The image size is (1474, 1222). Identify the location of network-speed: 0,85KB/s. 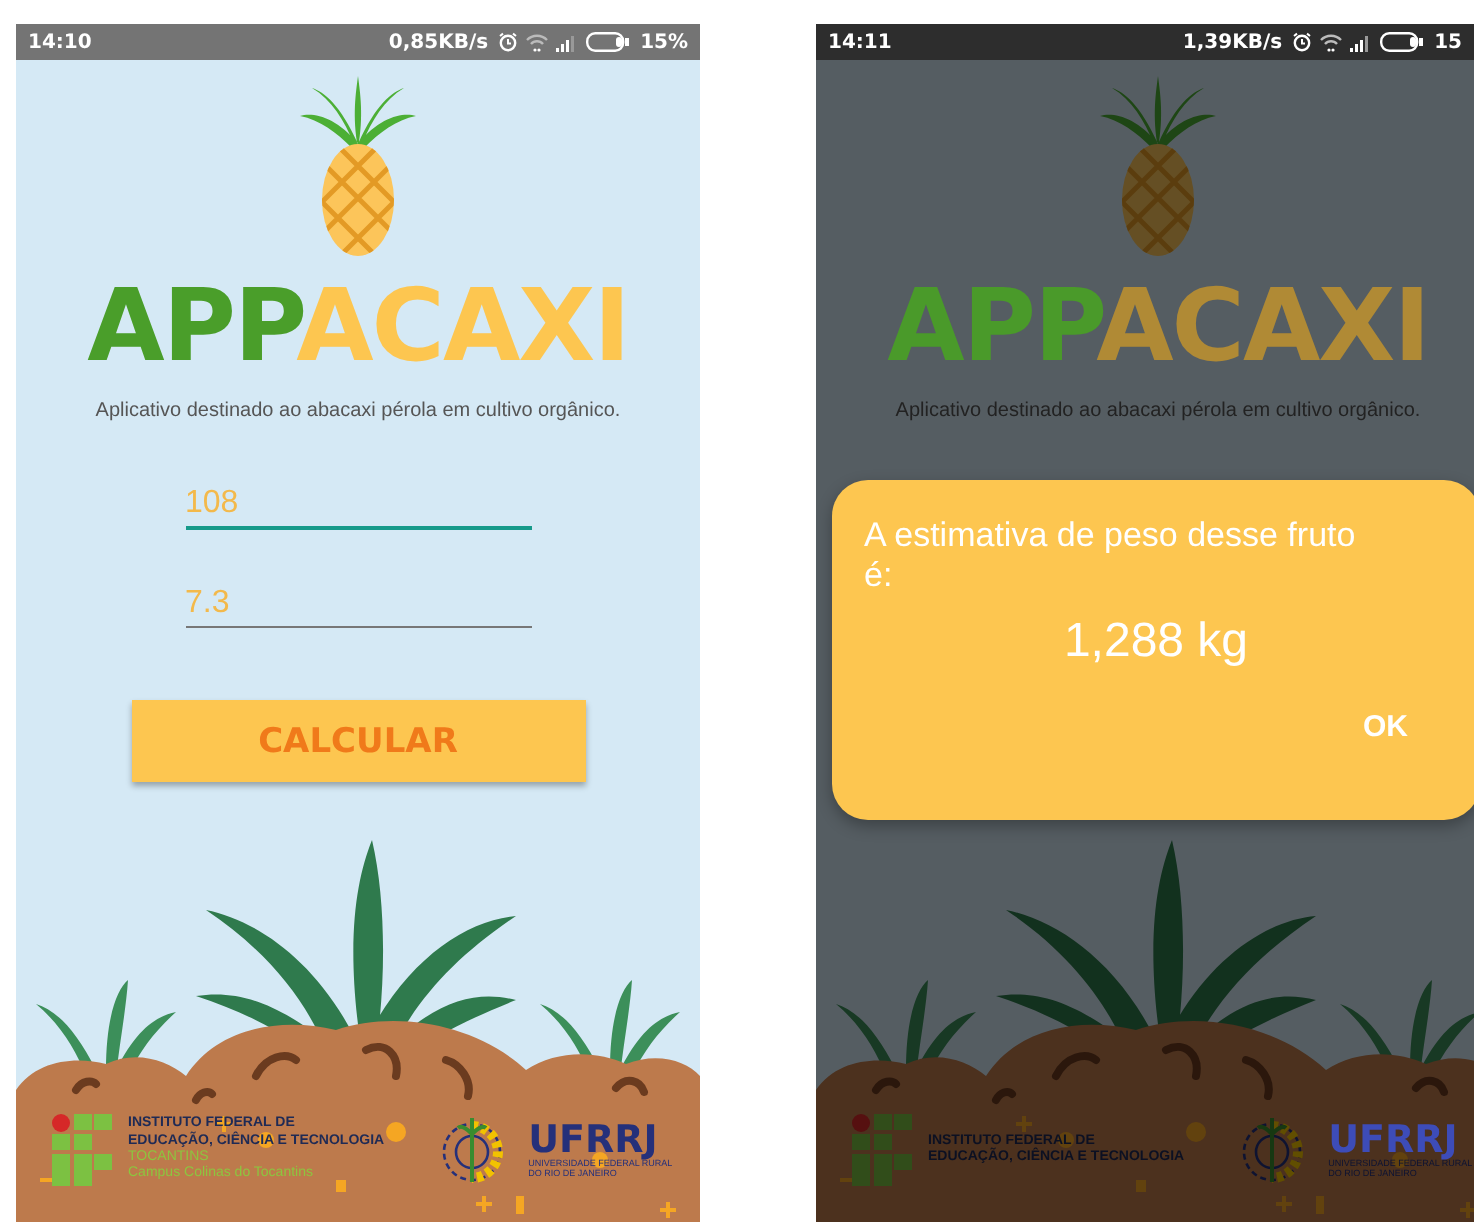
(438, 42).